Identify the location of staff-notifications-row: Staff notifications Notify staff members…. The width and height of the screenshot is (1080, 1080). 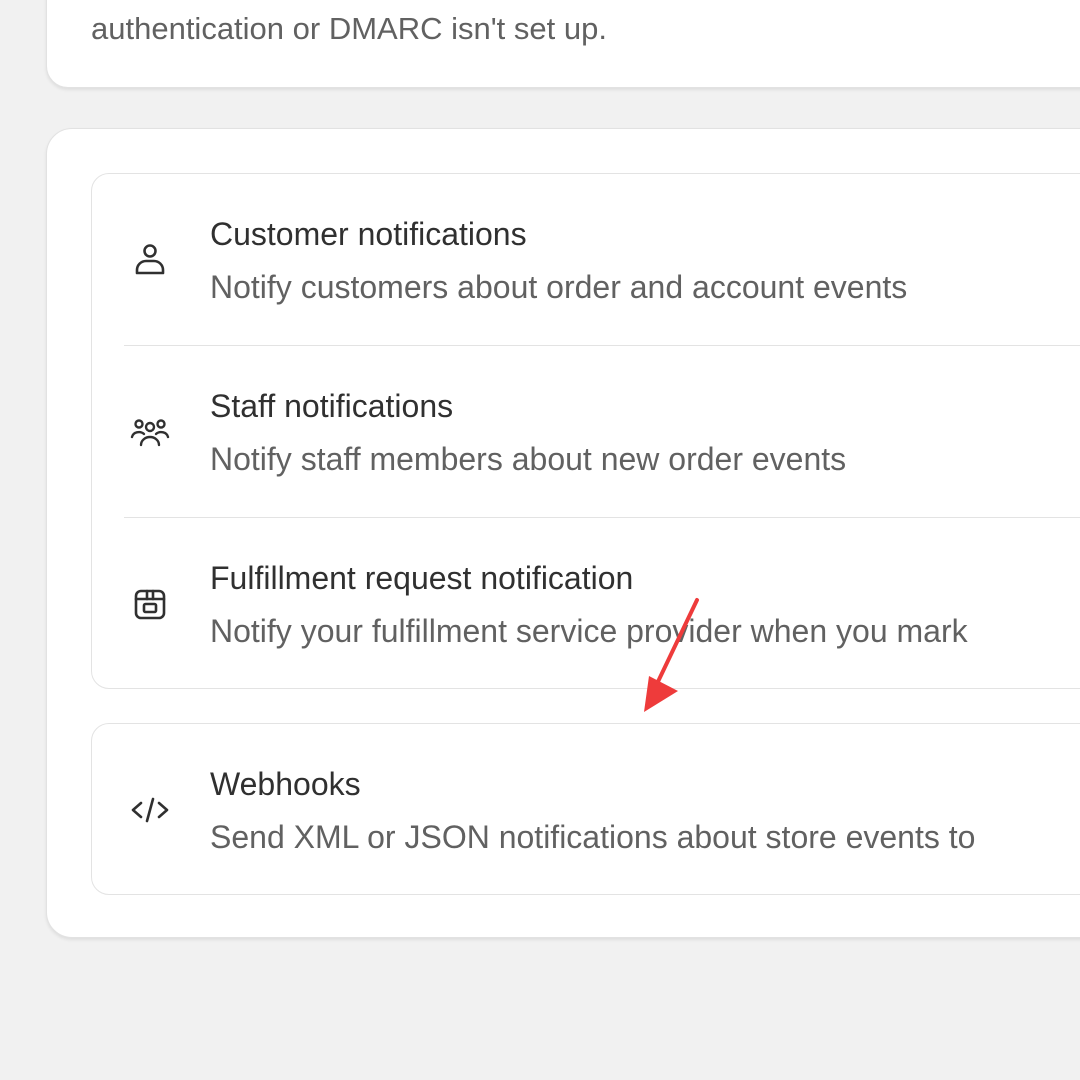
(586, 432).